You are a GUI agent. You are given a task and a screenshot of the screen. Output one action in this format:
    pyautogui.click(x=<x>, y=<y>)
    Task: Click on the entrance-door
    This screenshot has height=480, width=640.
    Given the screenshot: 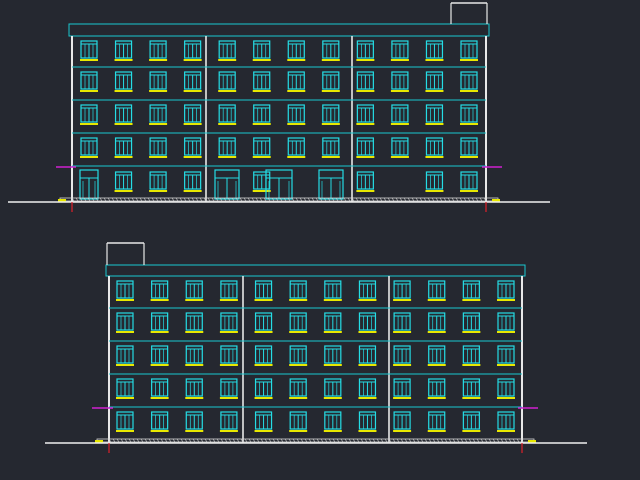 What is the action you would take?
    pyautogui.click(x=227, y=184)
    